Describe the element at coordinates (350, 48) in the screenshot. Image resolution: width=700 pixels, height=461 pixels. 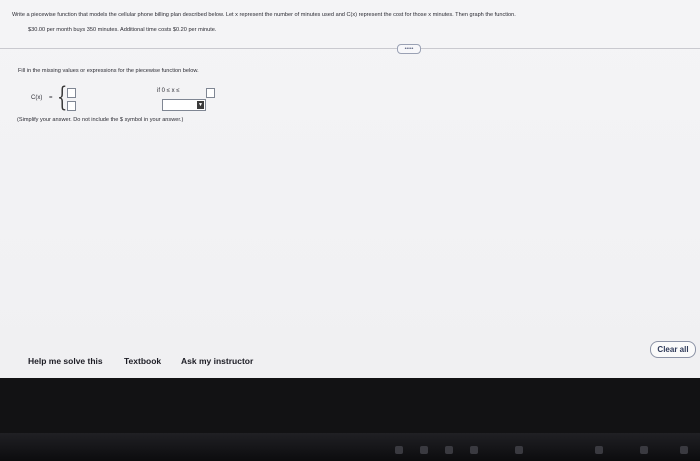
I see `divider` at that location.